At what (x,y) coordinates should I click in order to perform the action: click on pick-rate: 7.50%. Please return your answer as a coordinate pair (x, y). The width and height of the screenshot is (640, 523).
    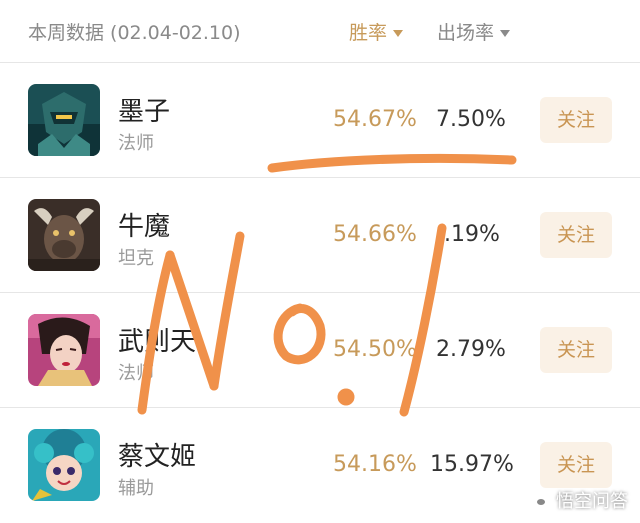
    Looking at the image, I should click on (471, 119).